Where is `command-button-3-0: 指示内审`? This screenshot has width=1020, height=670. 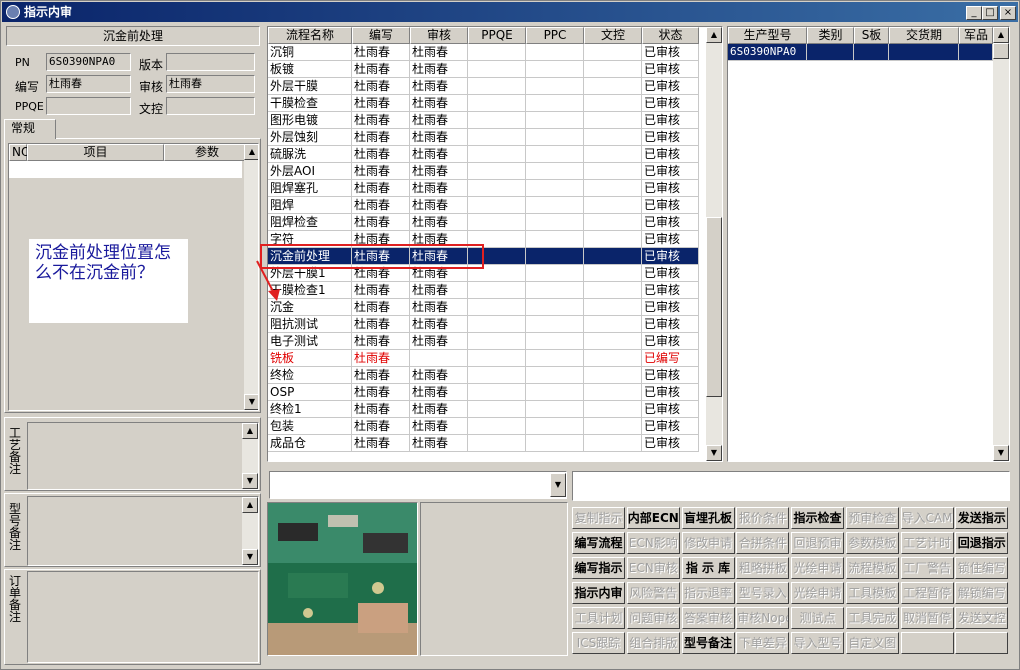
command-button-3-0: 指示内审 is located at coordinates (598, 593).